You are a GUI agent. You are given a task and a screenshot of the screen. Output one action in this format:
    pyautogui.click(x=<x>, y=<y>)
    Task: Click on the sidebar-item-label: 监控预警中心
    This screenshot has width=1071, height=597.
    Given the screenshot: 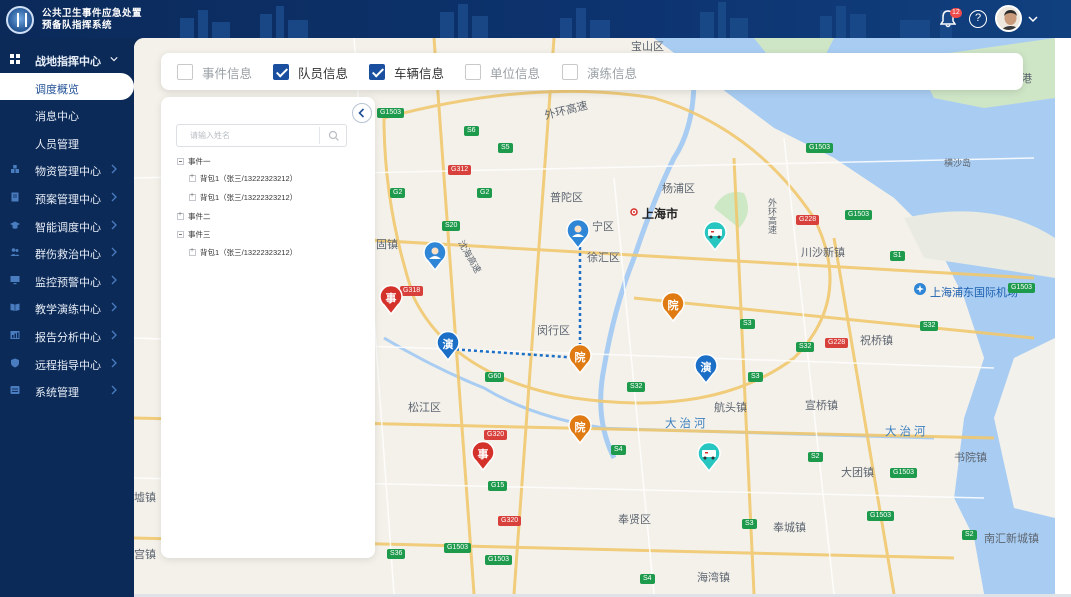 What is the action you would take?
    pyautogui.click(x=68, y=282)
    